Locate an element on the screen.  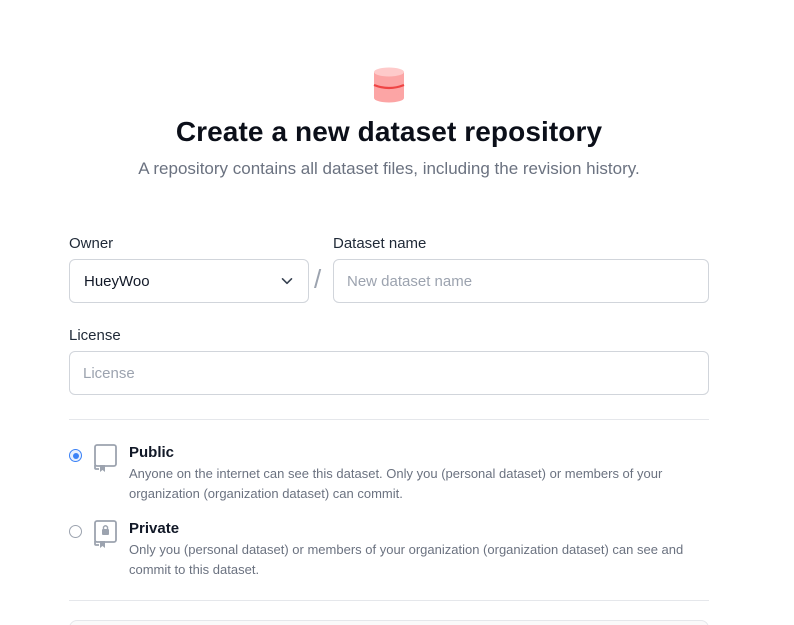
chevron-down-icon is located at coordinates (287, 281).